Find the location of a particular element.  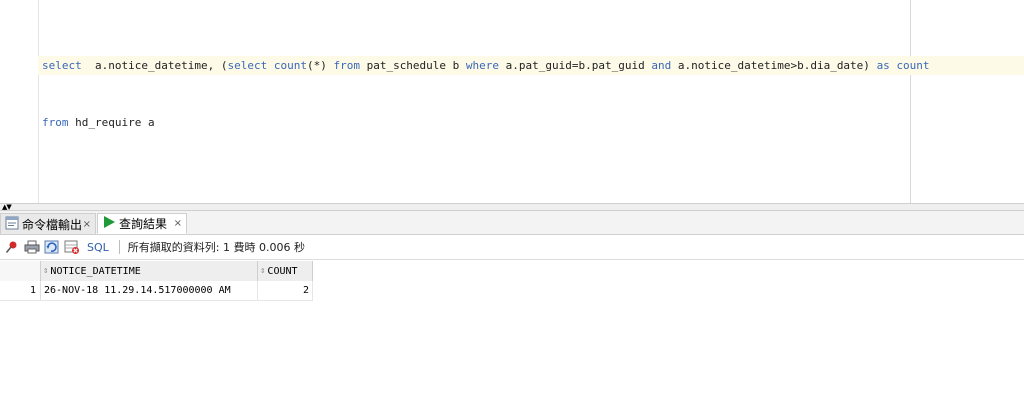

delete-grid-icon is located at coordinates (72, 247).